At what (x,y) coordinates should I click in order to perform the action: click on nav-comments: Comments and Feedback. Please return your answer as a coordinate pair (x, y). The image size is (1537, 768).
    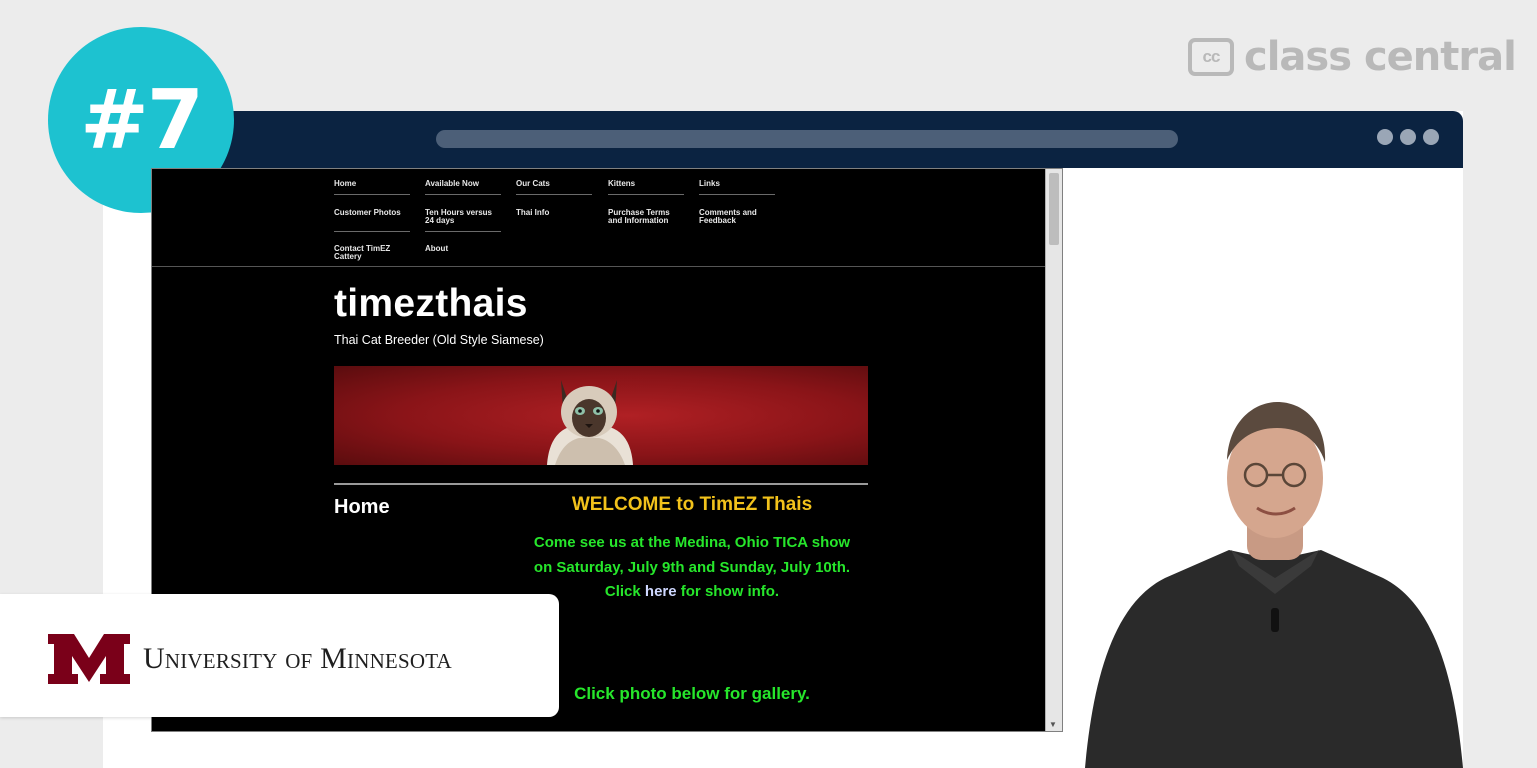
    Looking at the image, I should click on (737, 220).